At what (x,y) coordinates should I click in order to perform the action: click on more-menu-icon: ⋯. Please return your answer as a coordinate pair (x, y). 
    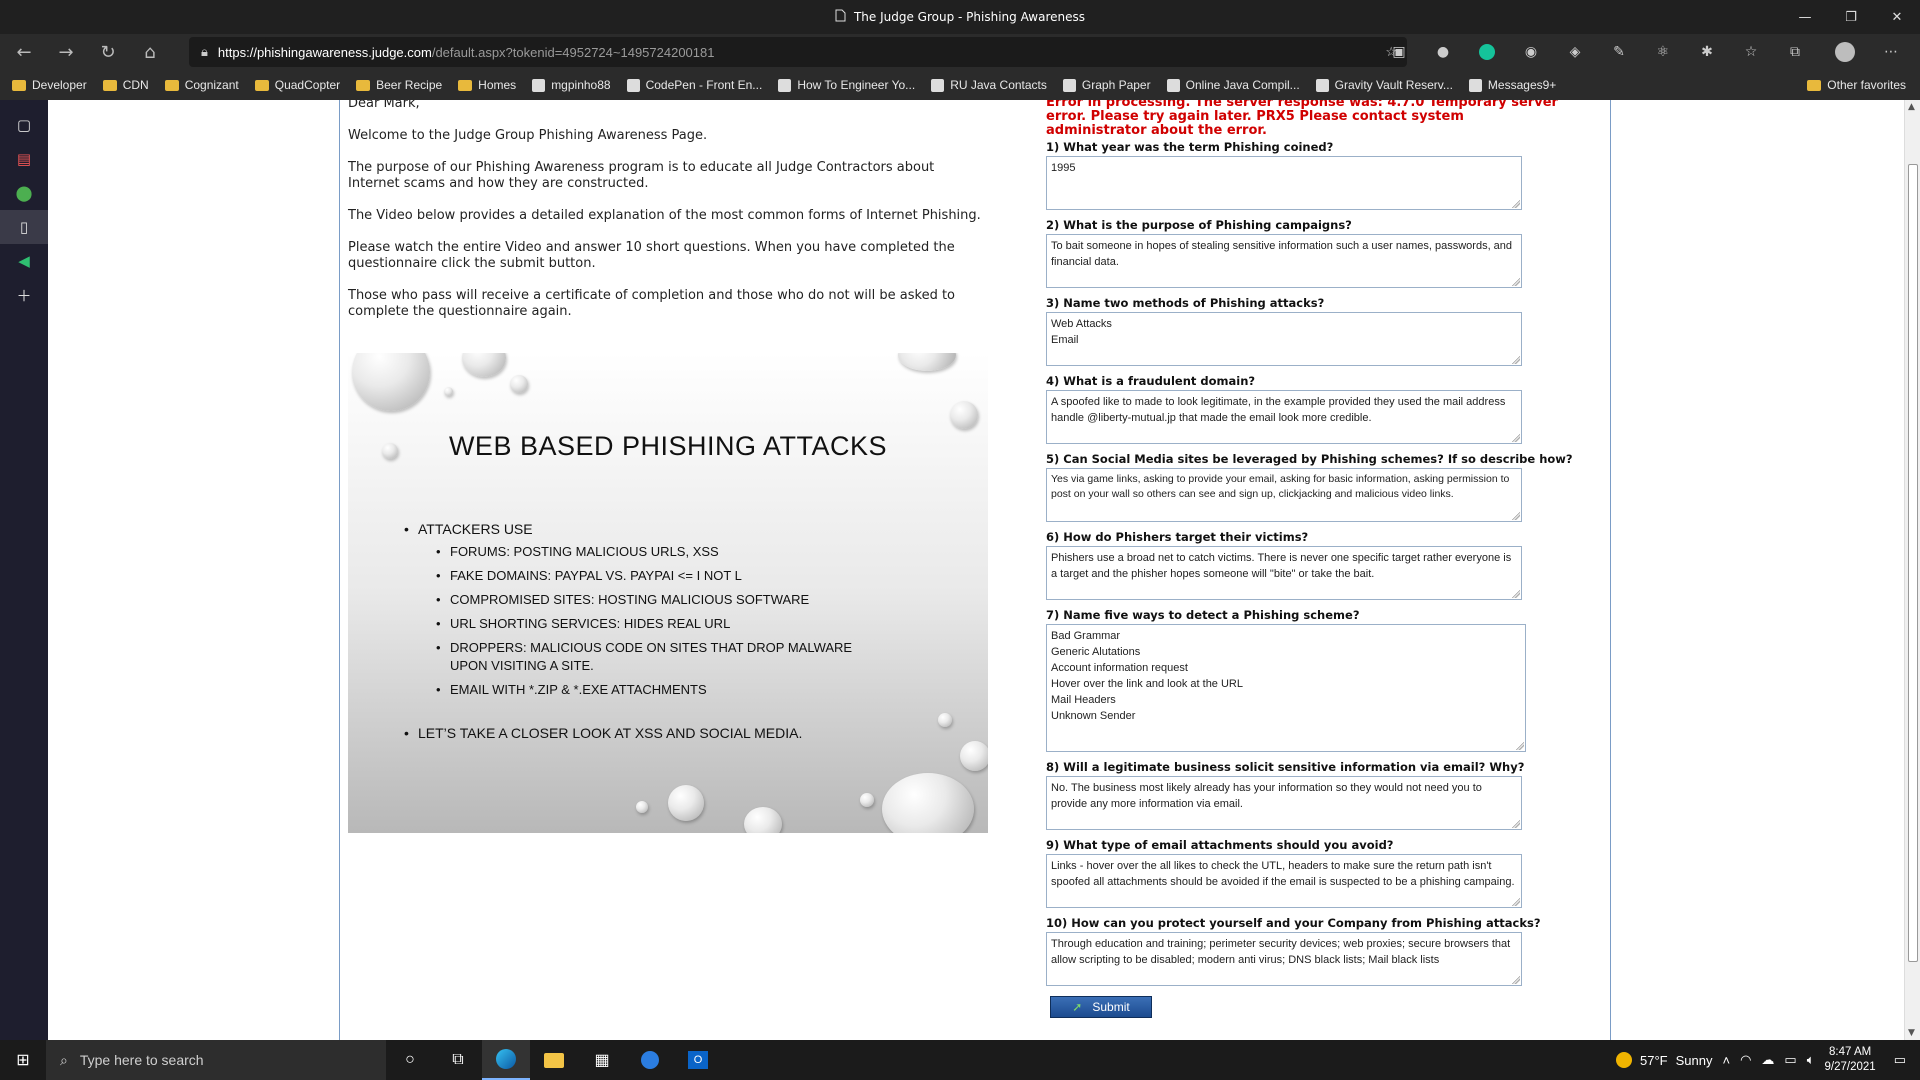
    Looking at the image, I should click on (1891, 52).